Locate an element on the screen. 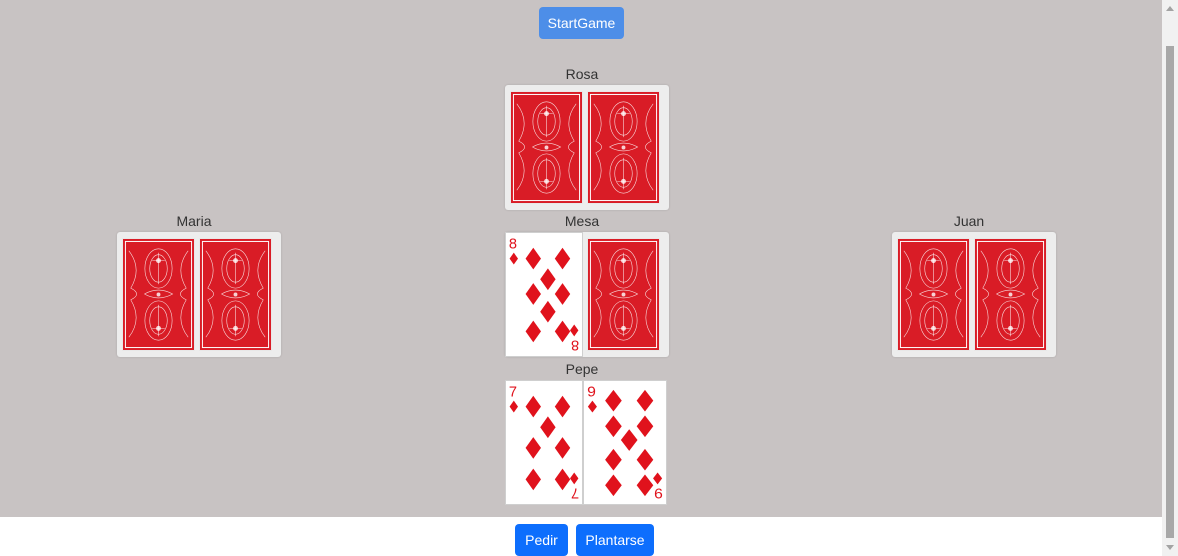 This screenshot has width=1178, height=556. player-name-juan: Juan is located at coordinates (969, 221).